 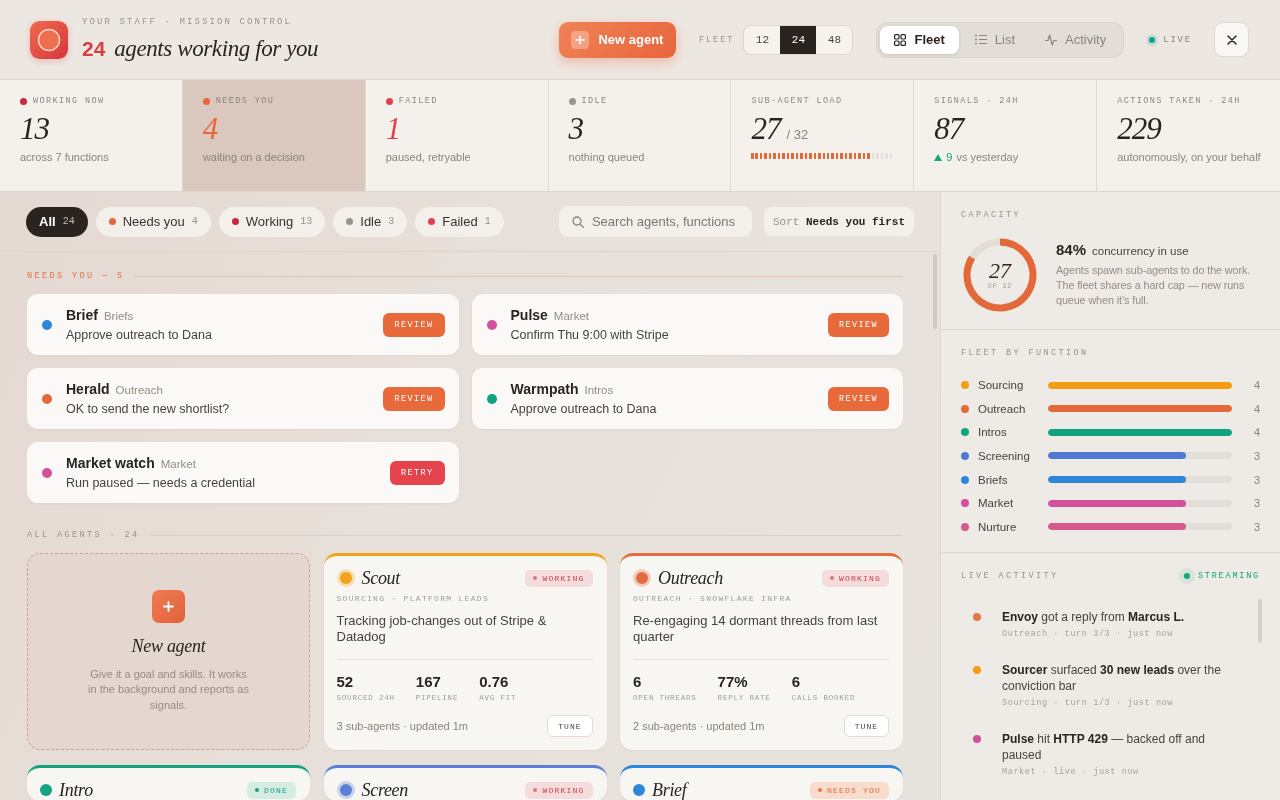 I want to click on filter-chip: Failed 1, so click(x=459, y=221).